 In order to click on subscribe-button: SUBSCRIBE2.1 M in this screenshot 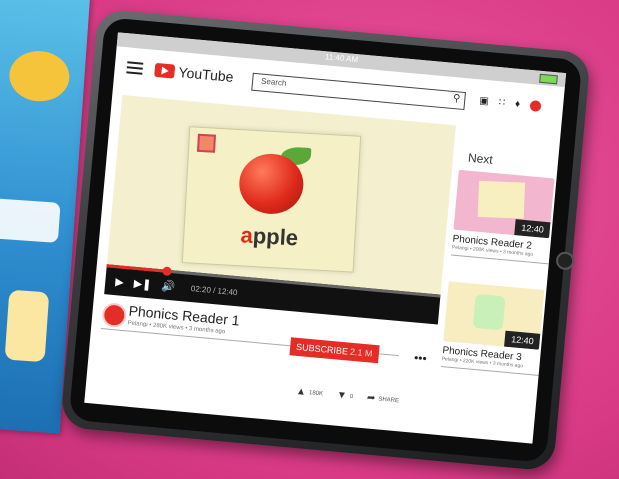, I will do `click(334, 350)`.